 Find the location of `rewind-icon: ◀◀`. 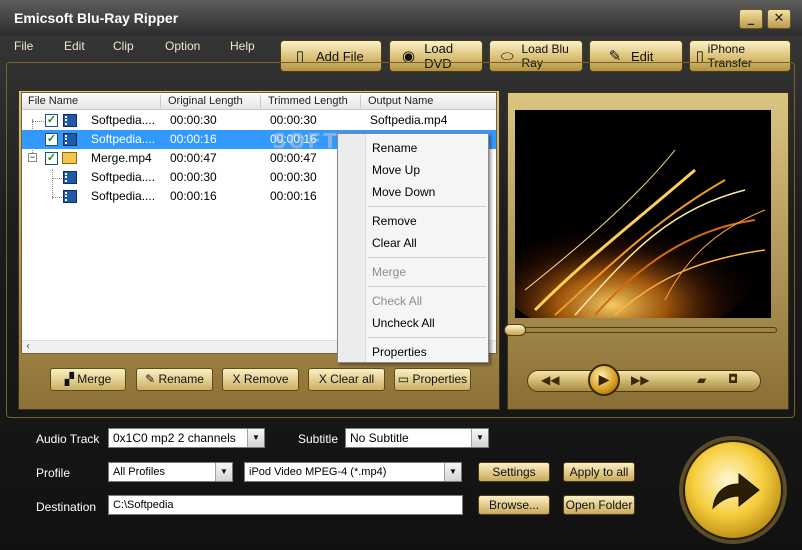

rewind-icon: ◀◀ is located at coordinates (550, 380).